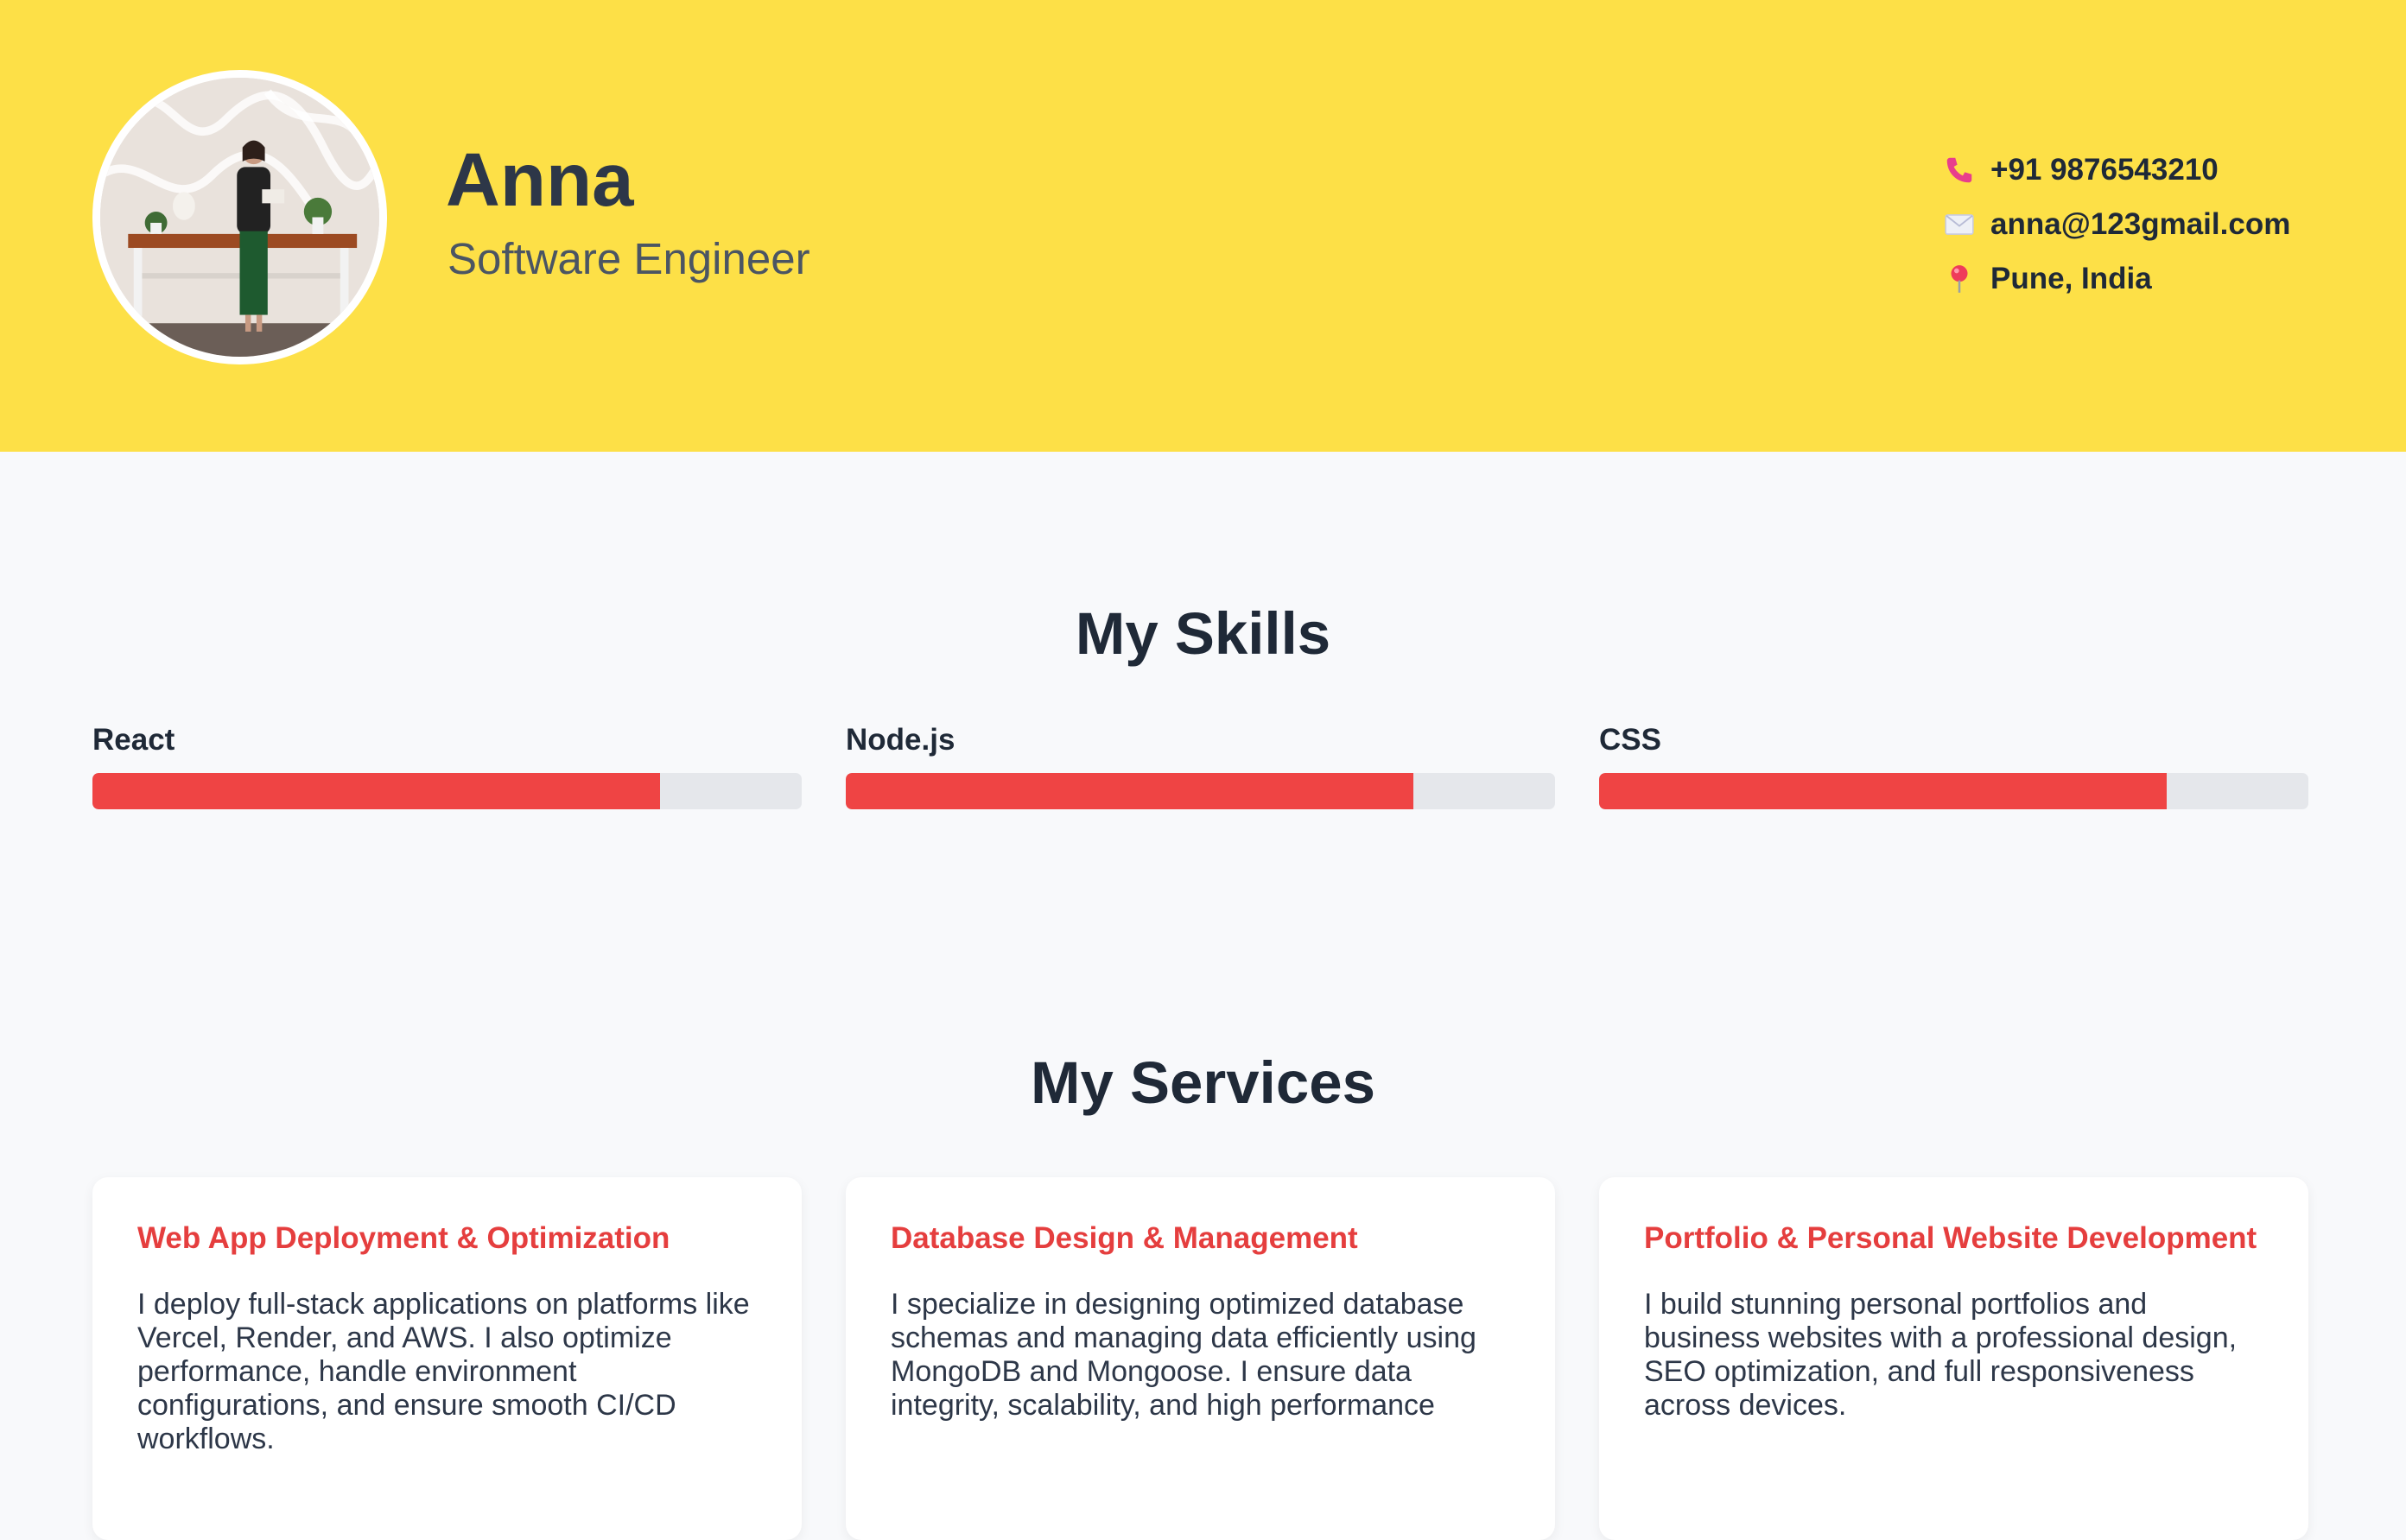 The width and height of the screenshot is (2406, 1540). I want to click on location-text: Pune, India, so click(2071, 278).